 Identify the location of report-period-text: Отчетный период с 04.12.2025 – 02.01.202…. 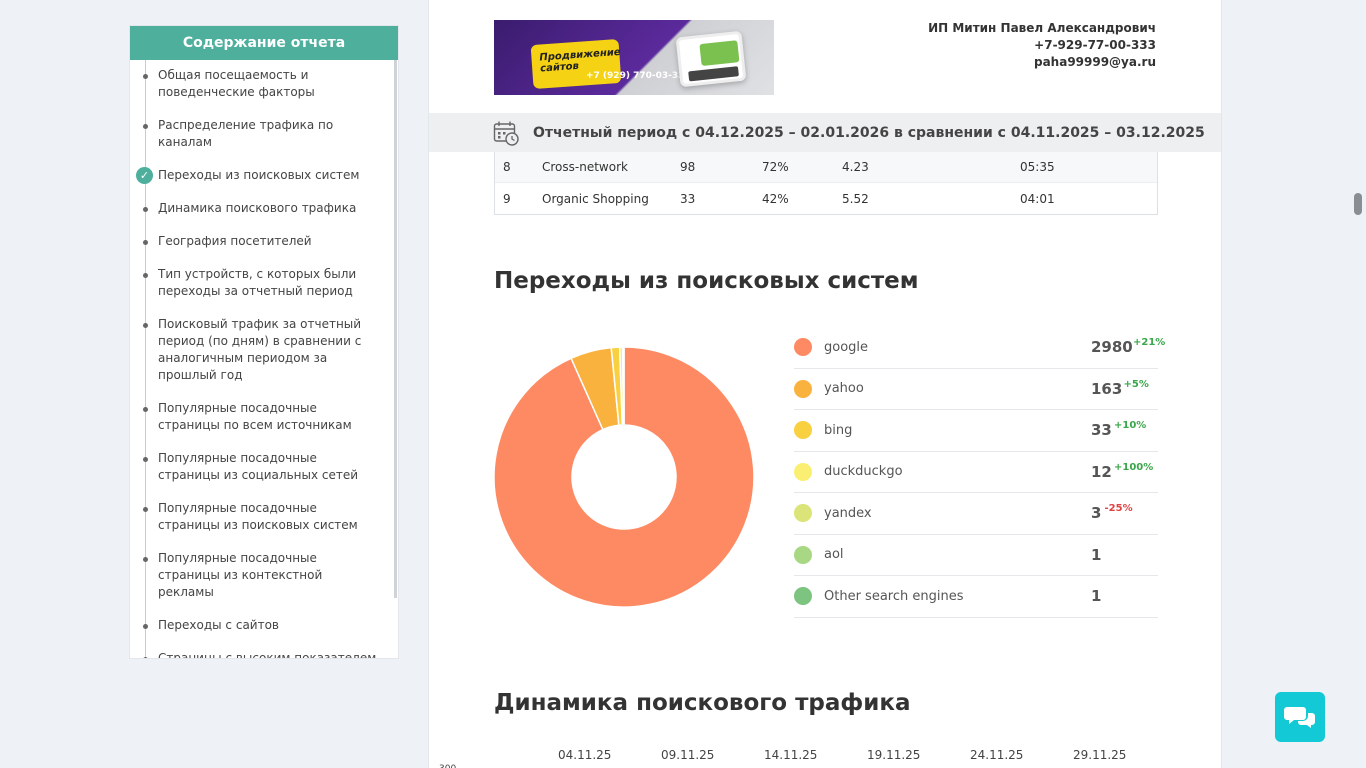
(869, 132).